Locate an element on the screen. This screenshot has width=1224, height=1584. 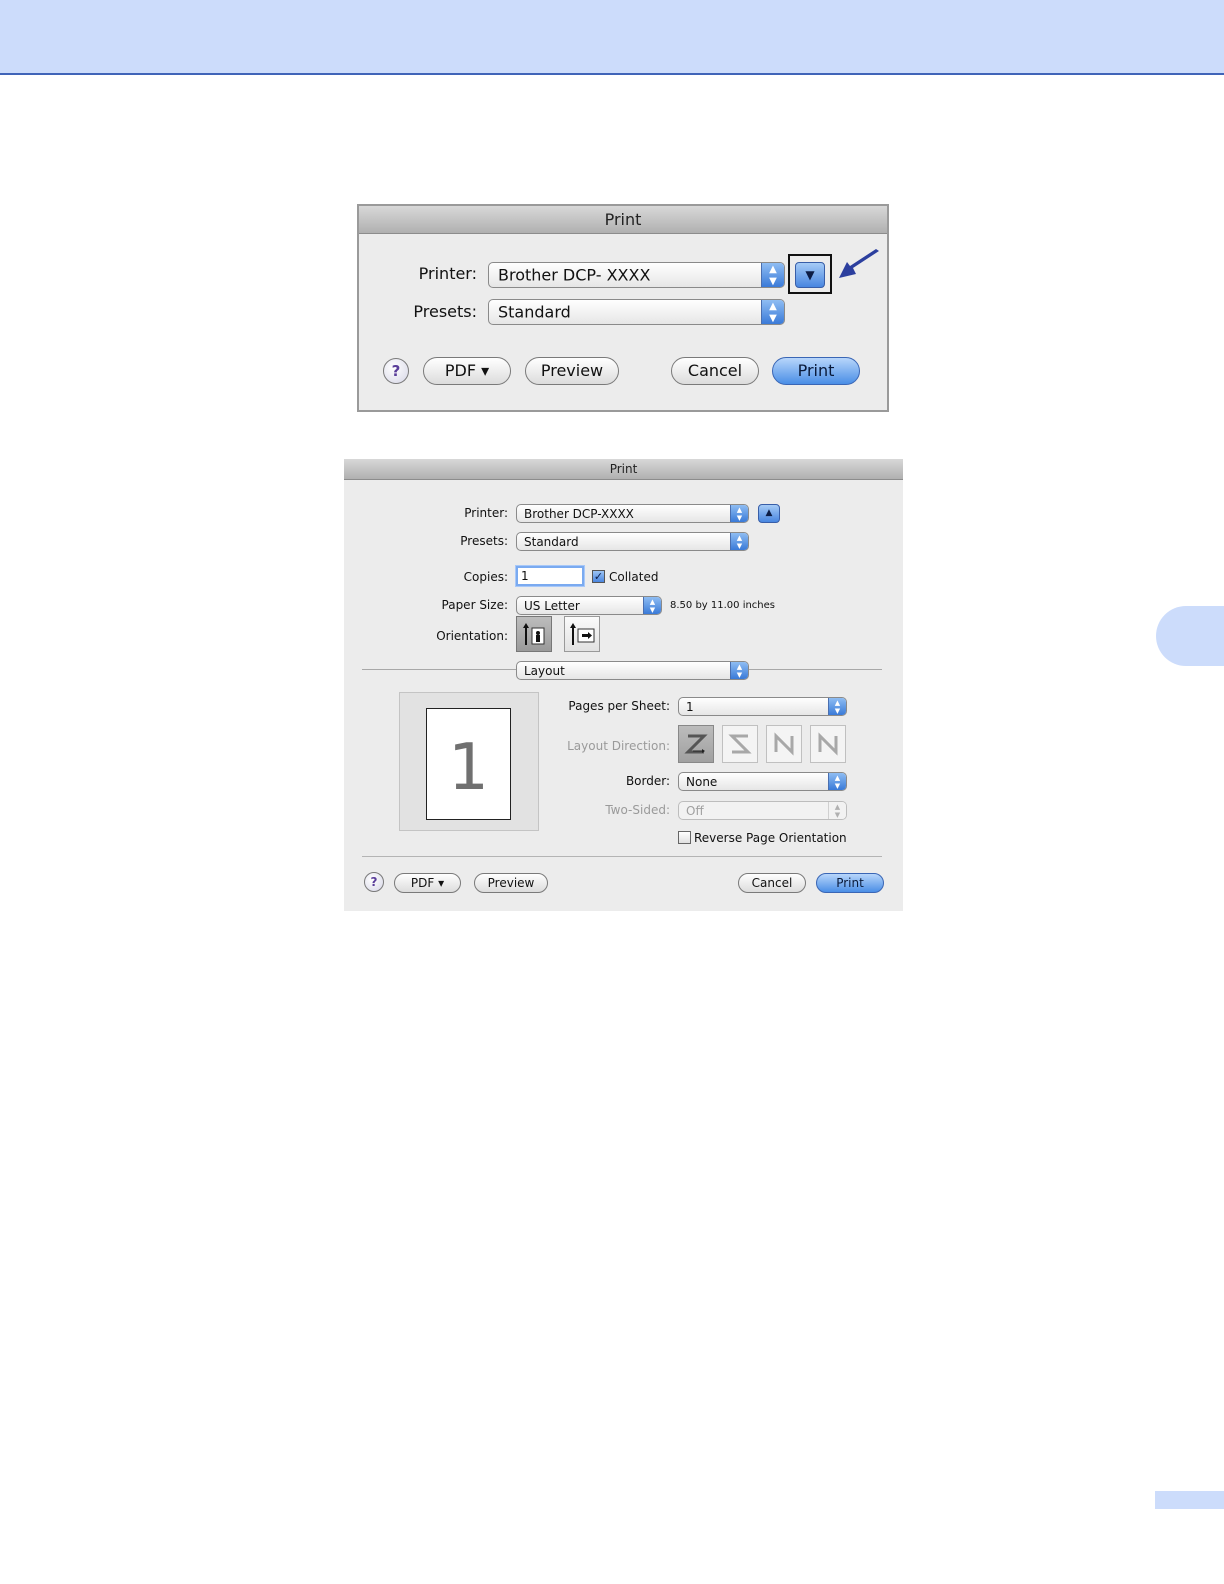
border-value: None is located at coordinates (702, 781).